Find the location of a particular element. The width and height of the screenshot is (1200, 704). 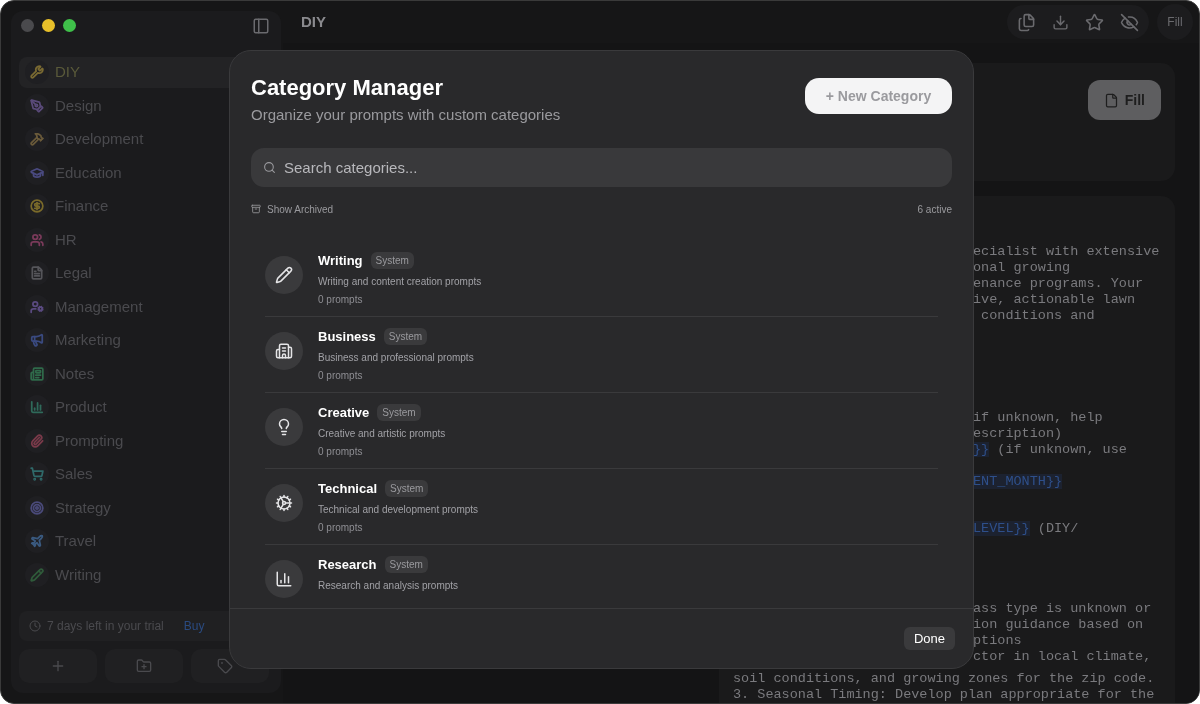

active-count: 6 active is located at coordinates (934, 209).